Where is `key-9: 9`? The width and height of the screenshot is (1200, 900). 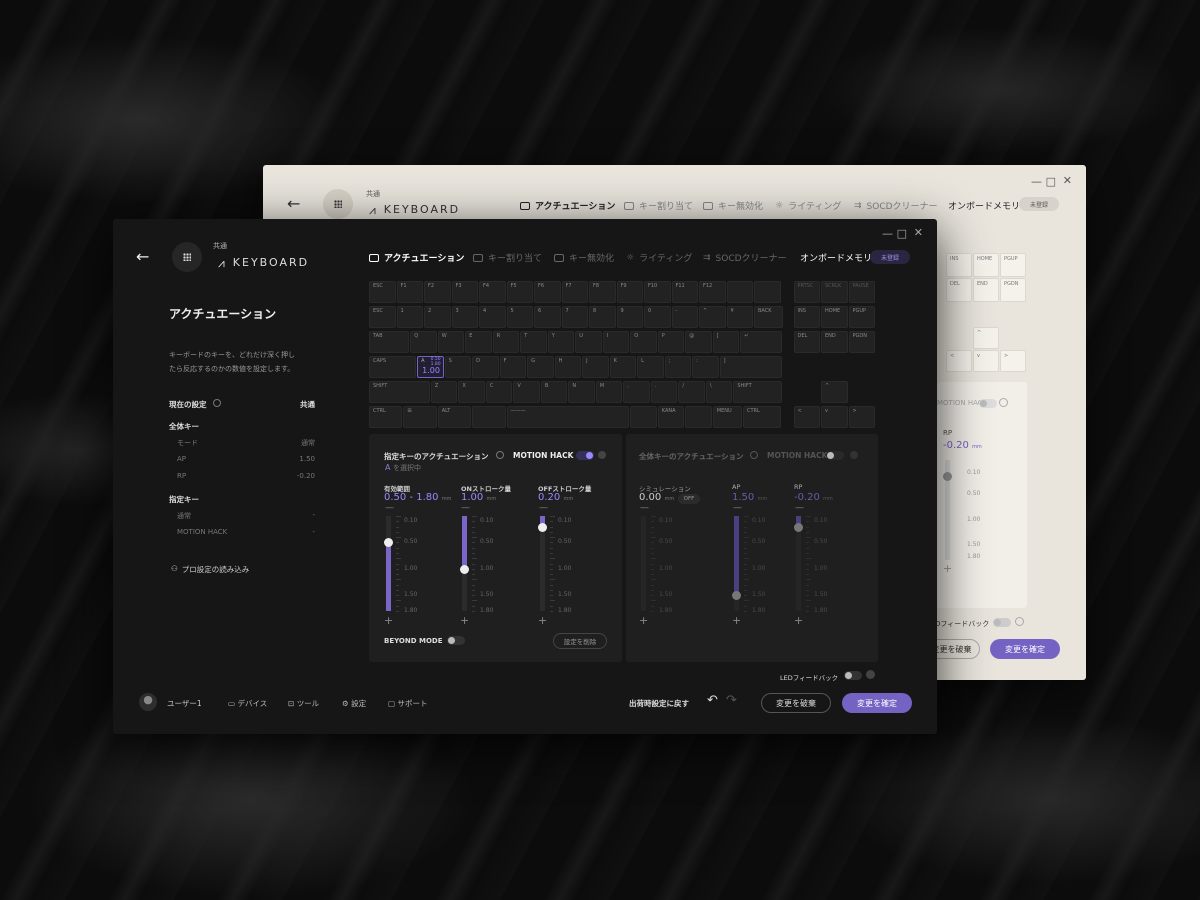
key-9: 9 is located at coordinates (629, 317).